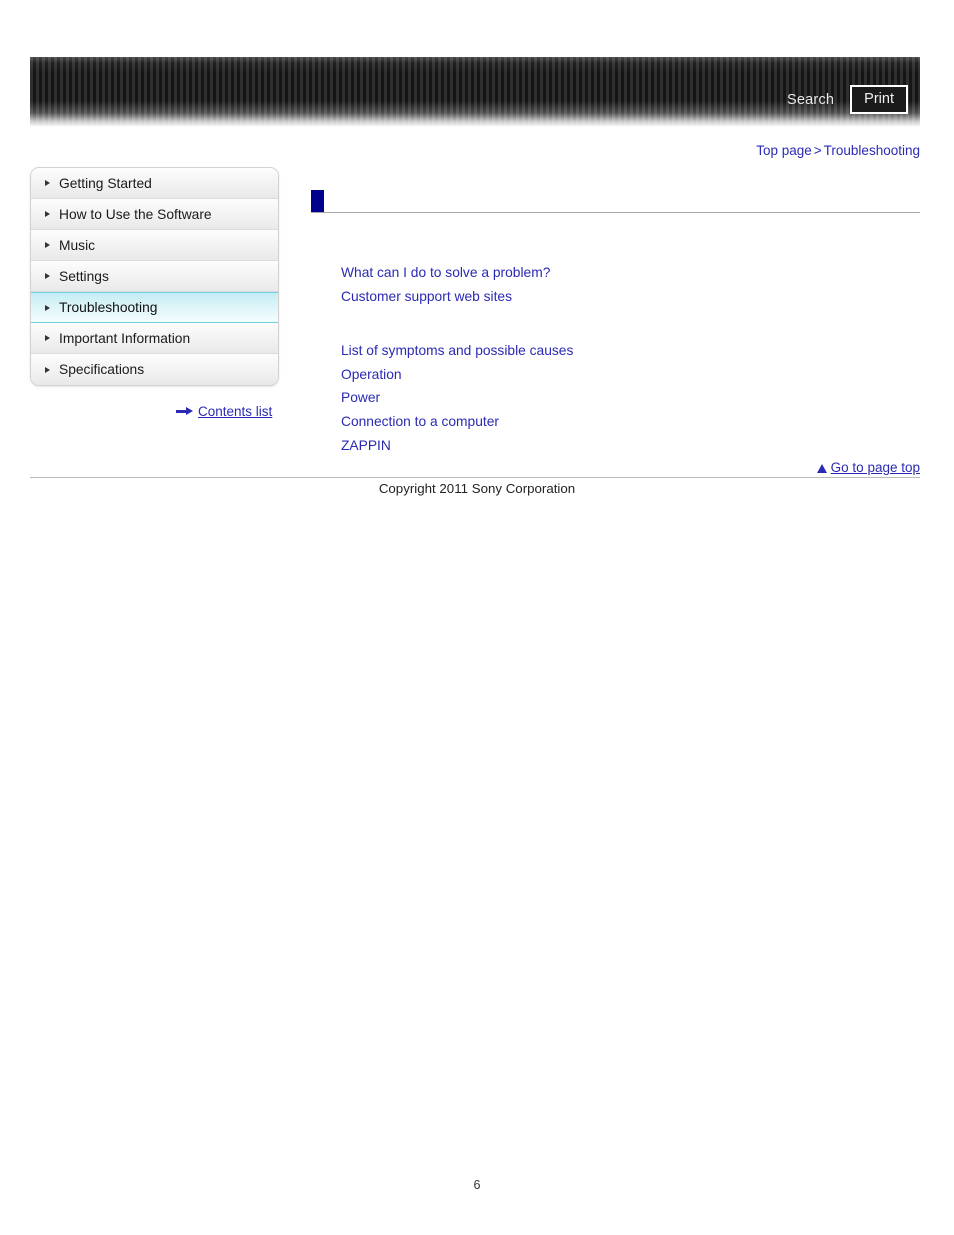 The width and height of the screenshot is (954, 1235). What do you see at coordinates (235, 411) in the screenshot?
I see `contents-list-label: Contents list` at bounding box center [235, 411].